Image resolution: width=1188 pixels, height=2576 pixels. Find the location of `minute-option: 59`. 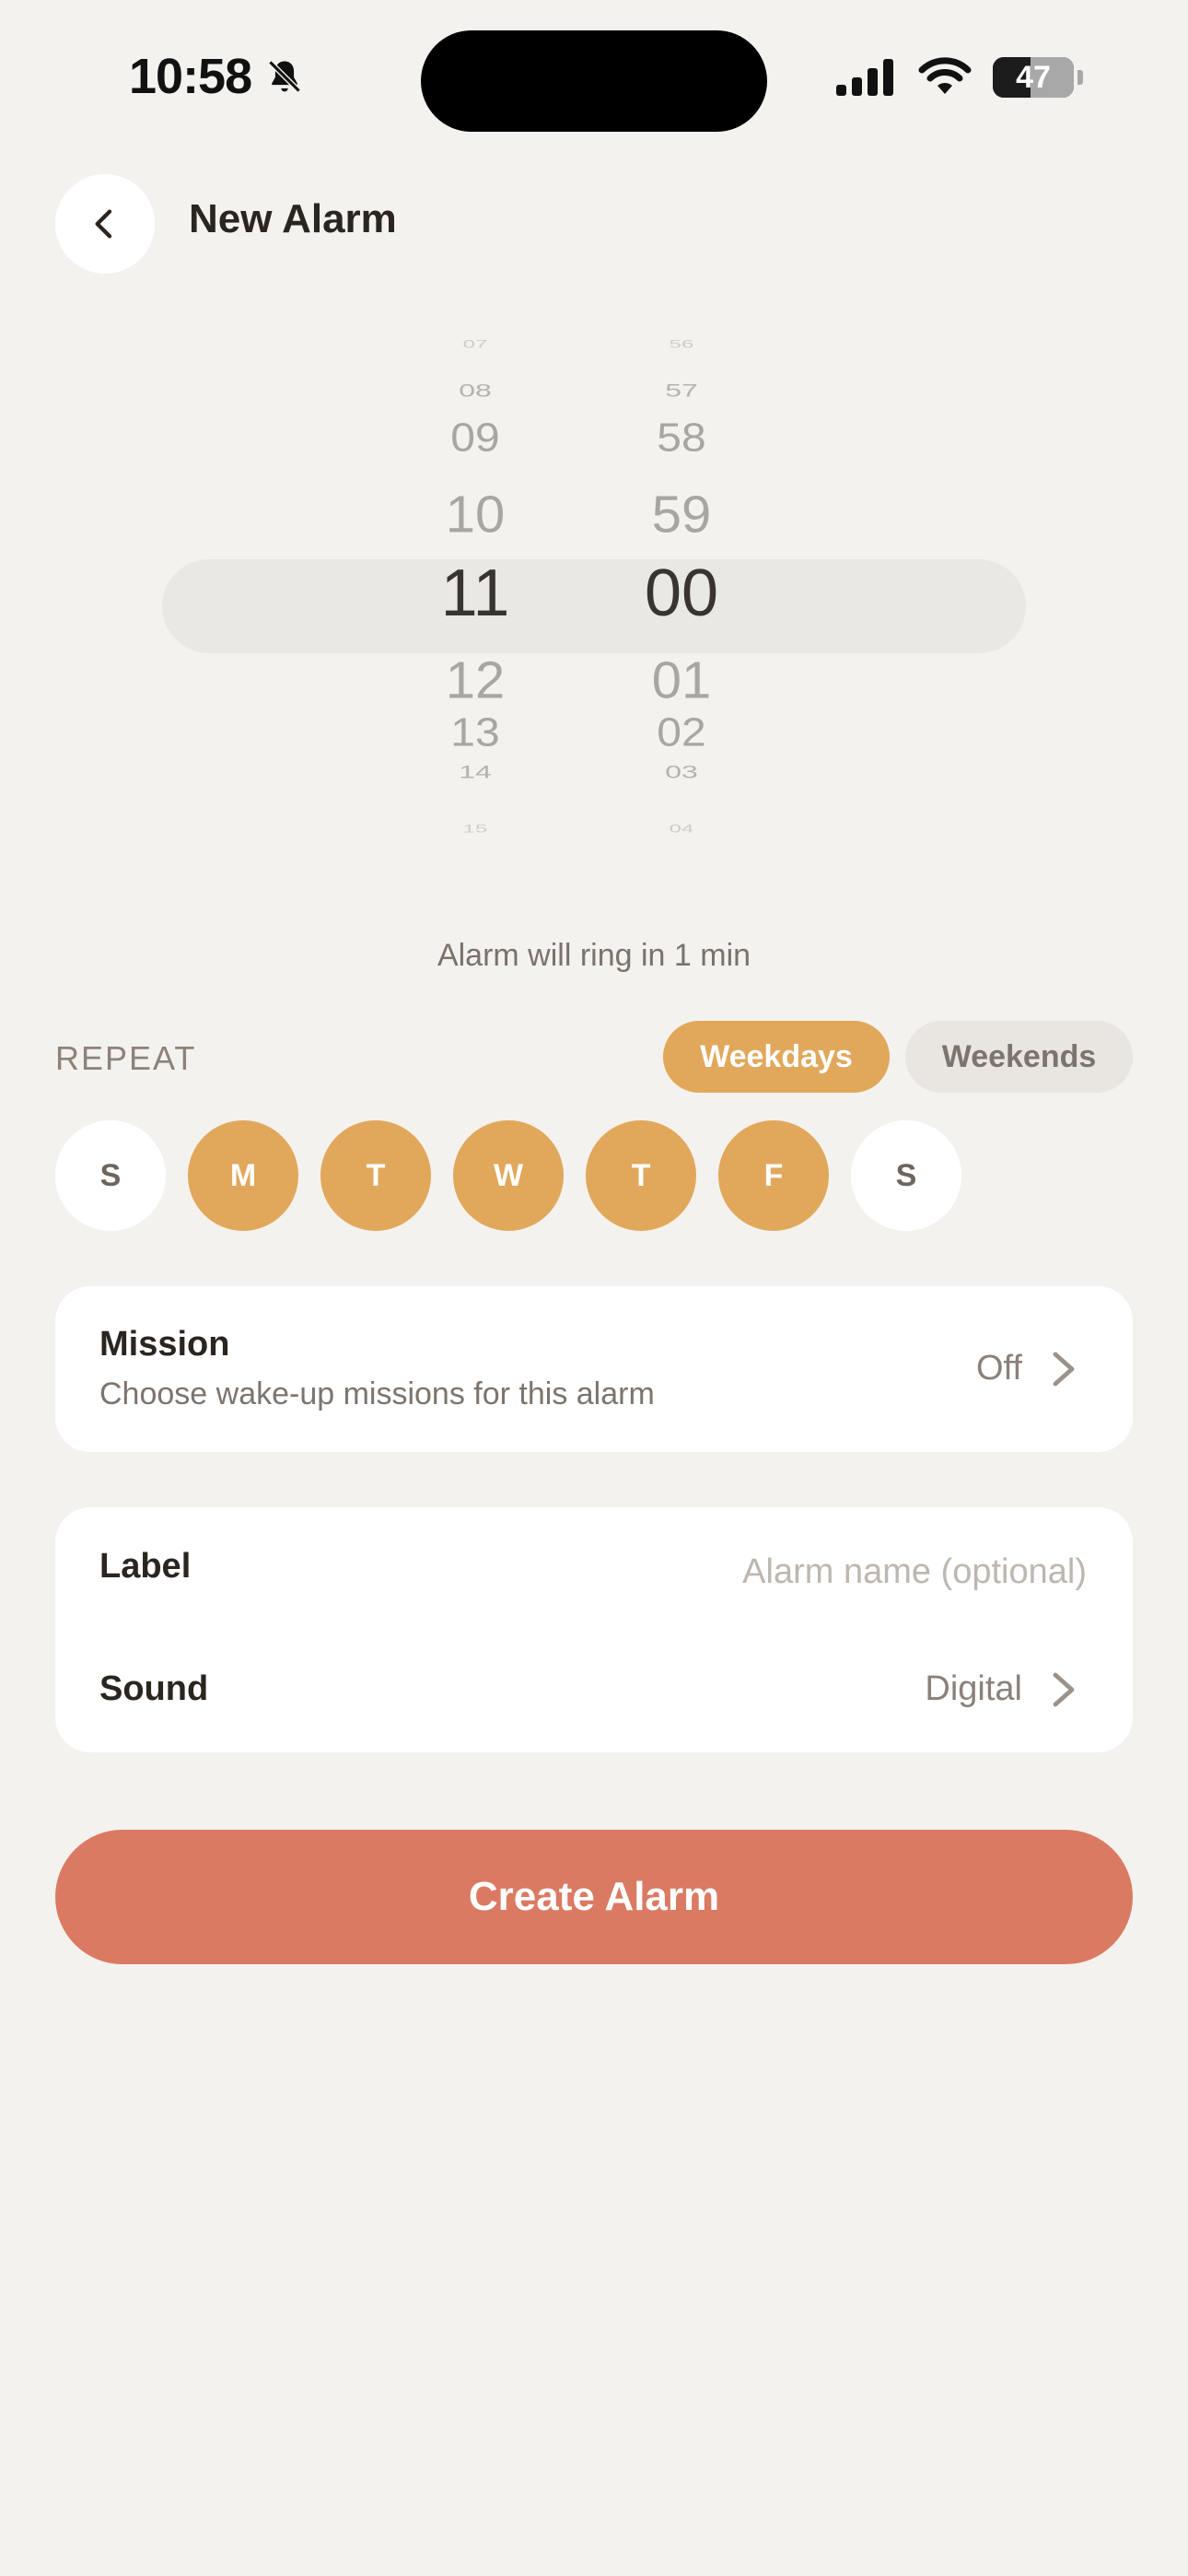

minute-option: 59 is located at coordinates (681, 514).